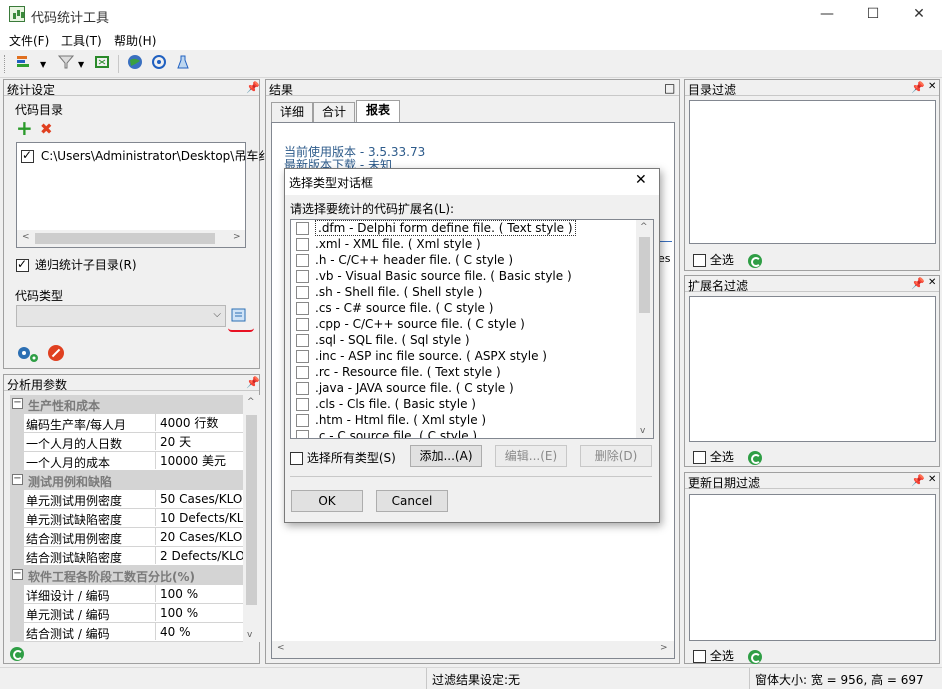  What do you see at coordinates (404, 261) in the screenshot?
I see `list-item: .h - C/C++ header file. ( C style )` at bounding box center [404, 261].